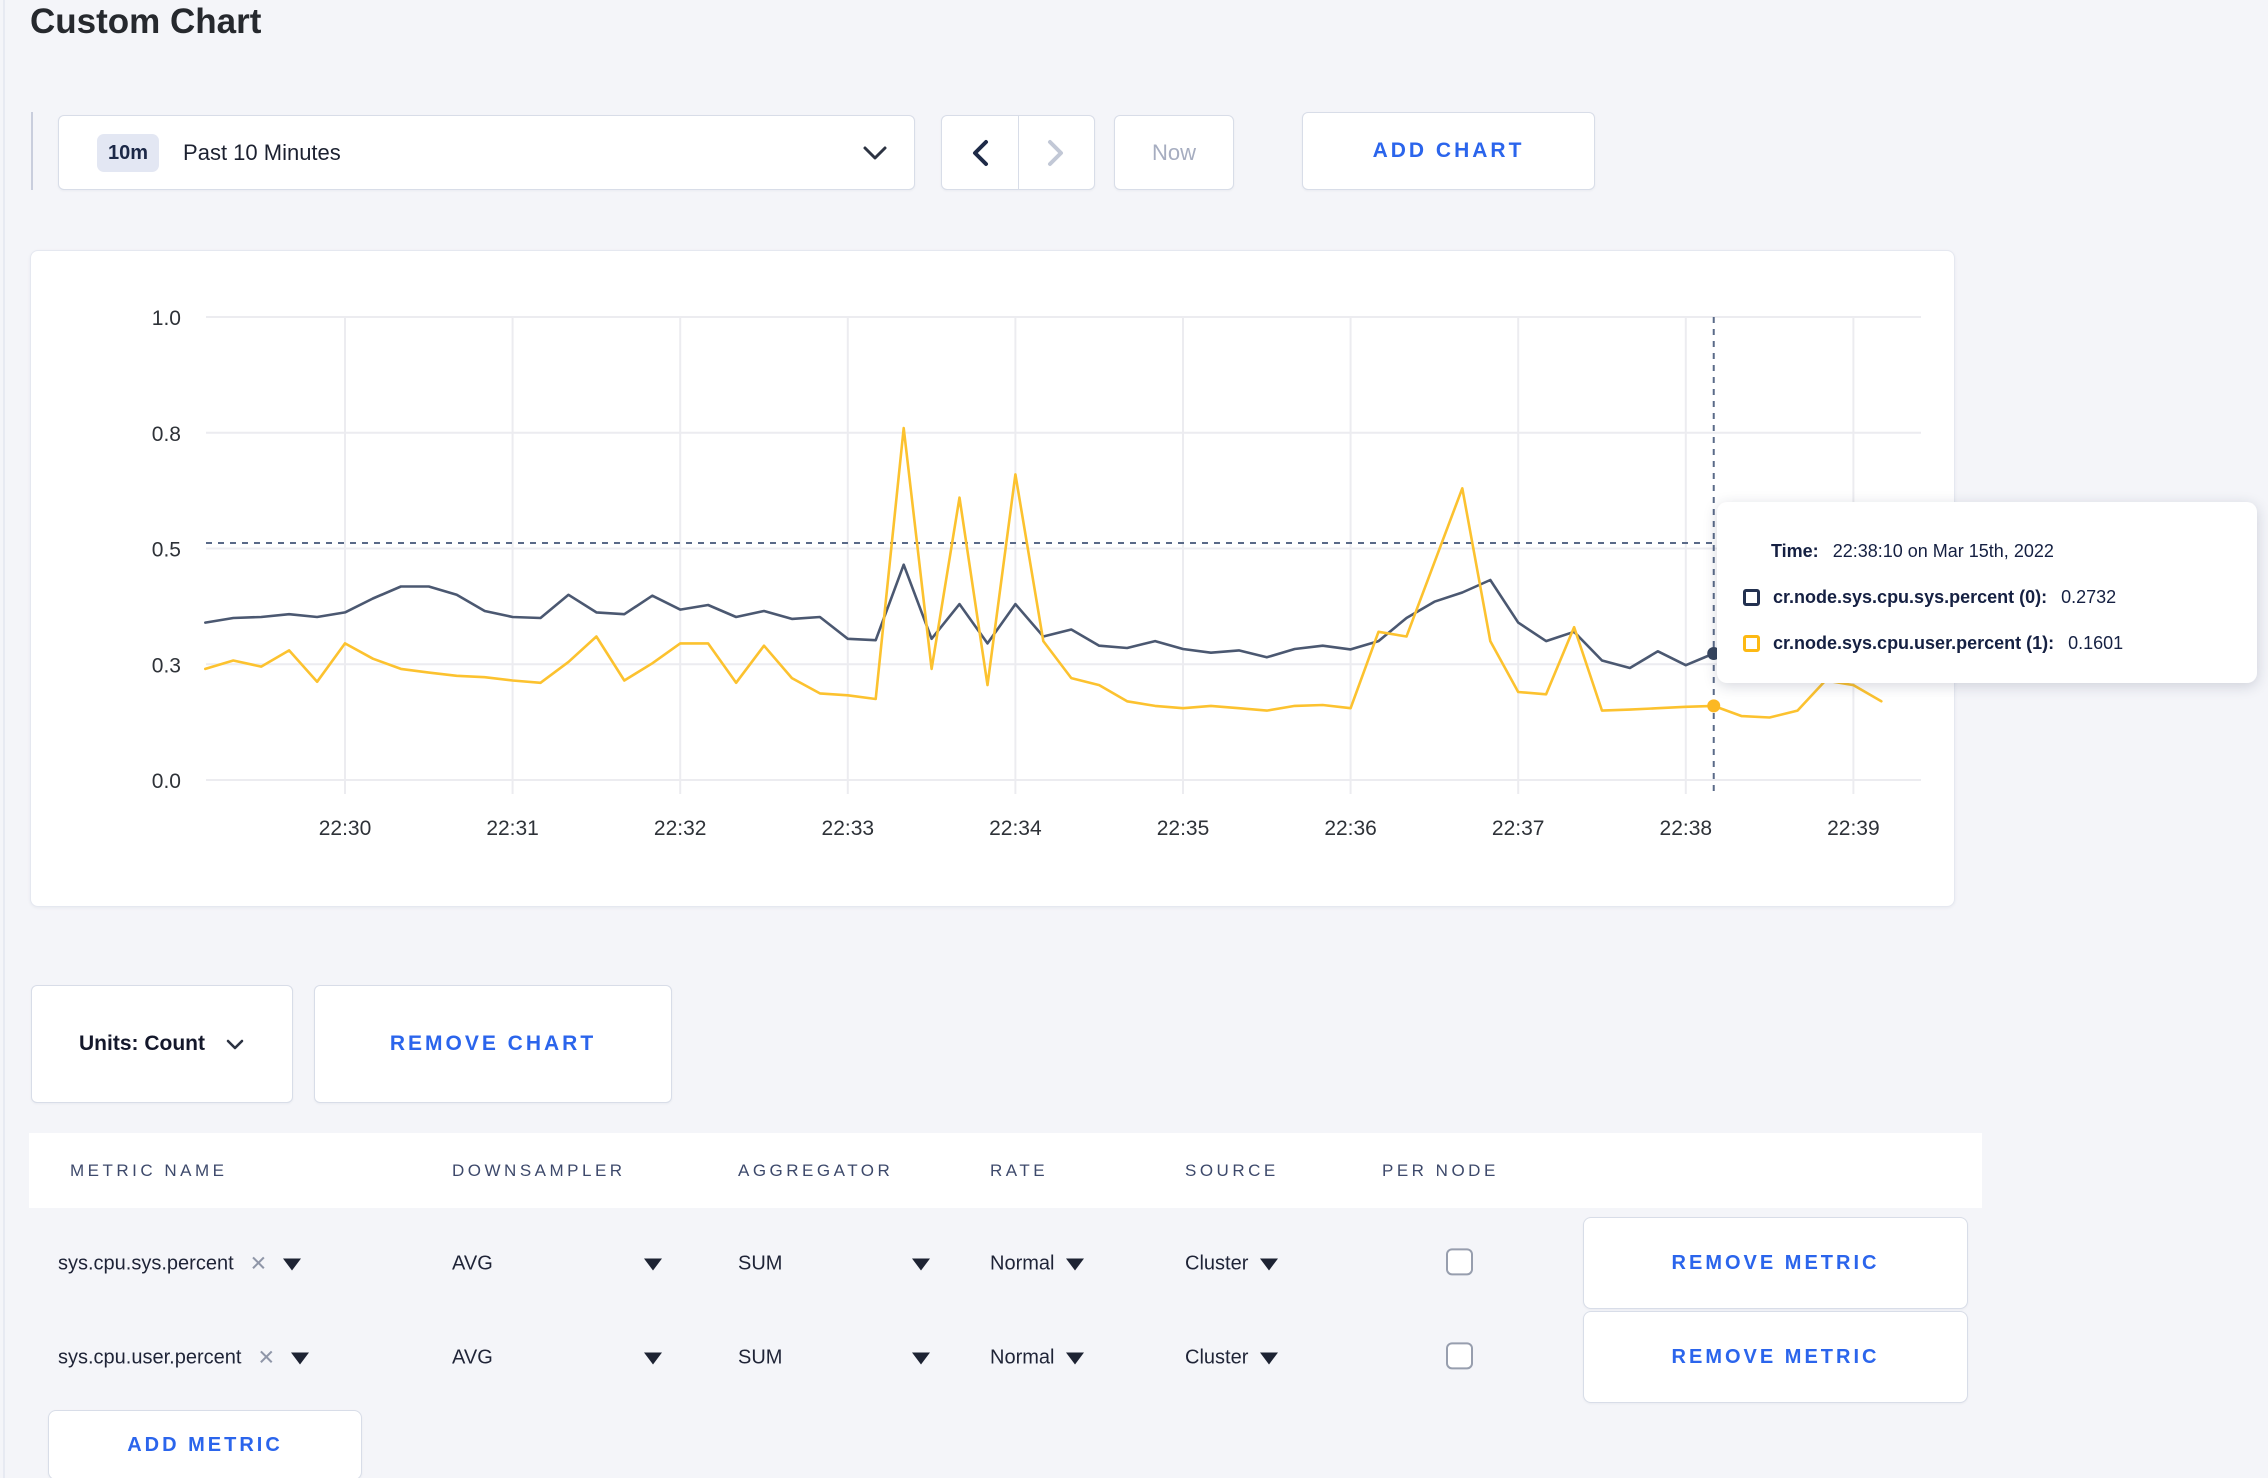  I want to click on x-tick-label: 22:33, so click(848, 828).